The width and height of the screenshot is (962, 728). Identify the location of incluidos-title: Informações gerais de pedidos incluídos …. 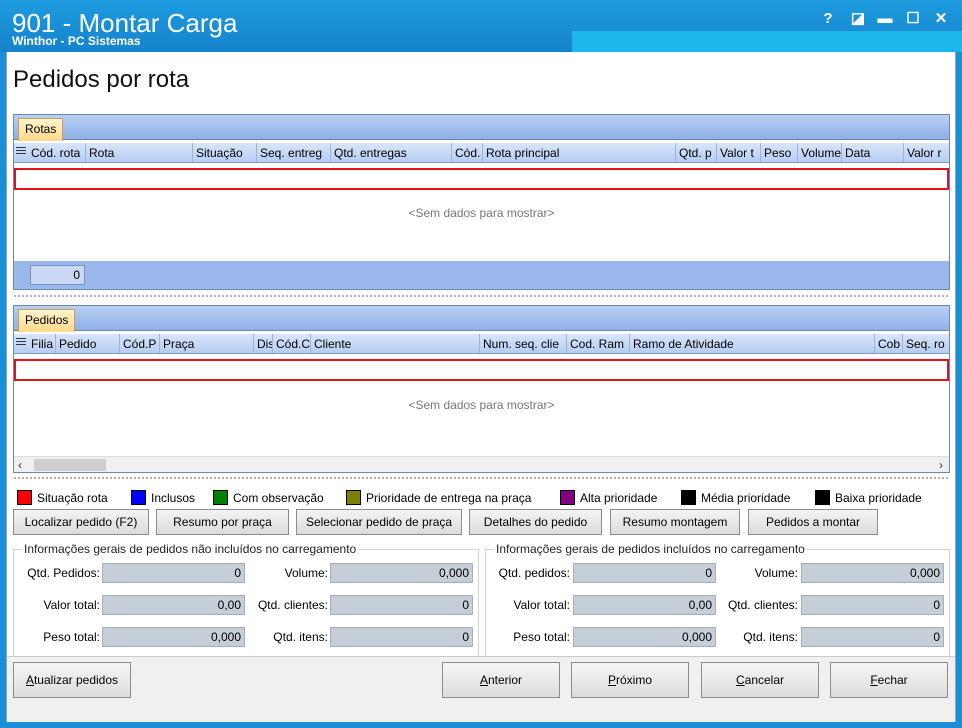
(650, 549).